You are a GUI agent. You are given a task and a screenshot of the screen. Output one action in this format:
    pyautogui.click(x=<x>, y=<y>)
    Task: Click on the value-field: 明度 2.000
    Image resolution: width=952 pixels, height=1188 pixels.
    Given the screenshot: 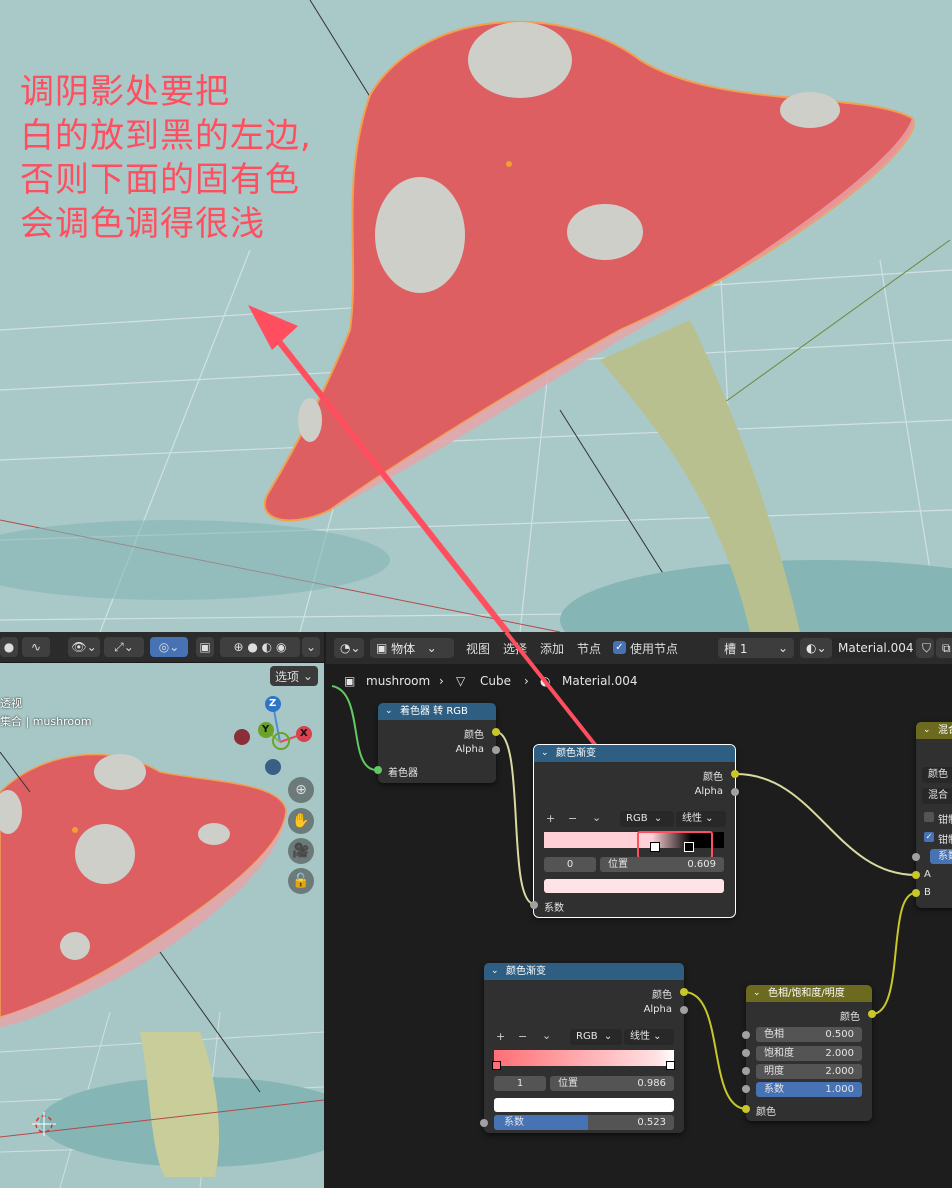 What is the action you would take?
    pyautogui.click(x=809, y=1071)
    